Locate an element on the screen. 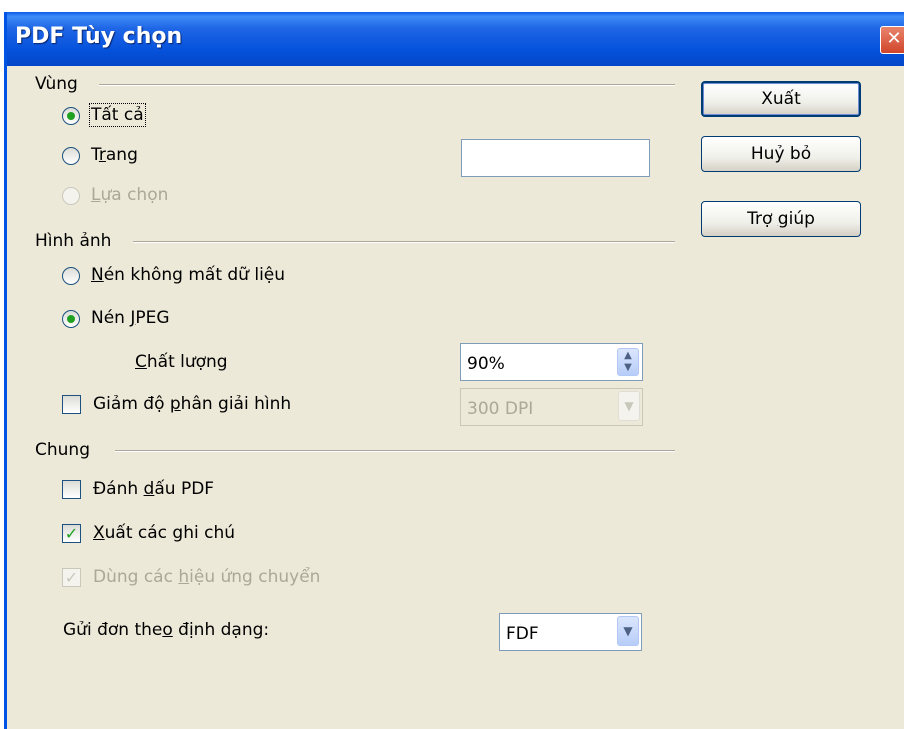 Image resolution: width=904 pixels, height=729 pixels. pages-input is located at coordinates (555, 158).